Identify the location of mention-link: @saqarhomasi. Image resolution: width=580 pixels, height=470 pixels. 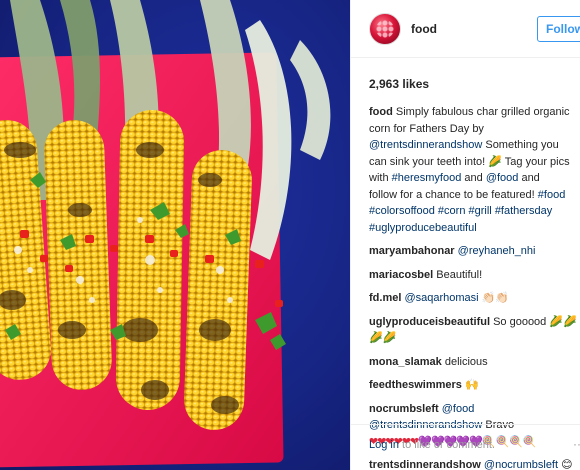
(441, 298).